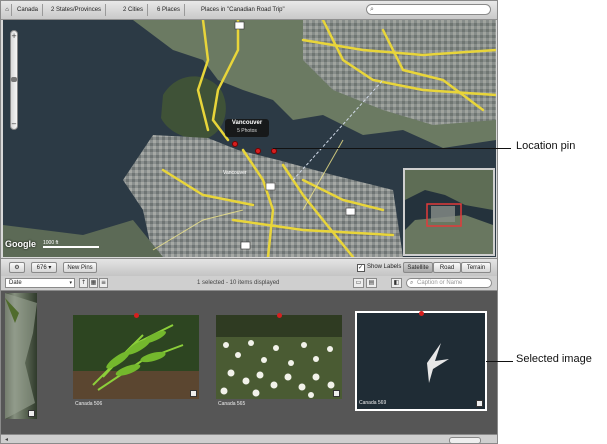 This screenshot has height=444, width=607. I want to click on image-thumbnail: Canada 506, so click(136, 357).